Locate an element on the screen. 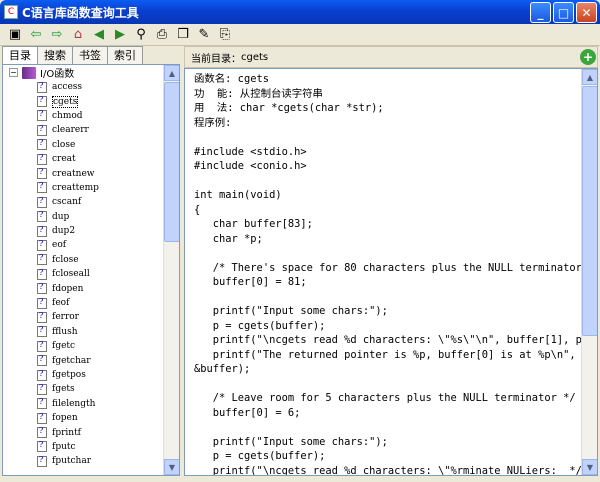 Image resolution: width=600 pixels, height=482 pixels. plus-icon: + is located at coordinates (588, 57).